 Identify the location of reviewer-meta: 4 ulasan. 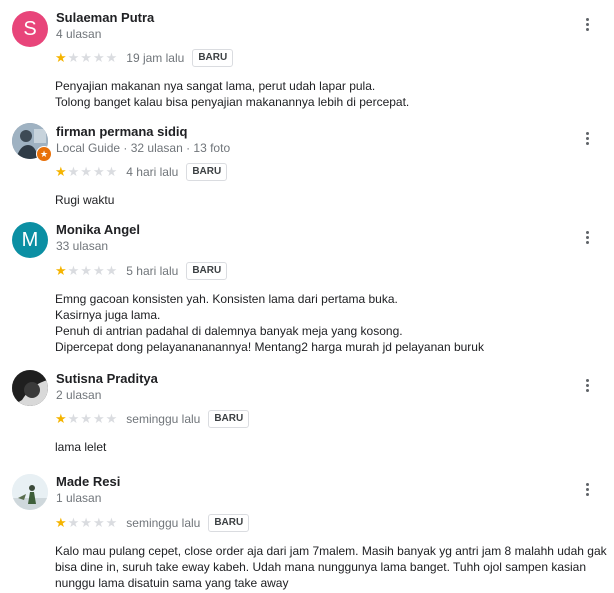
(79, 34).